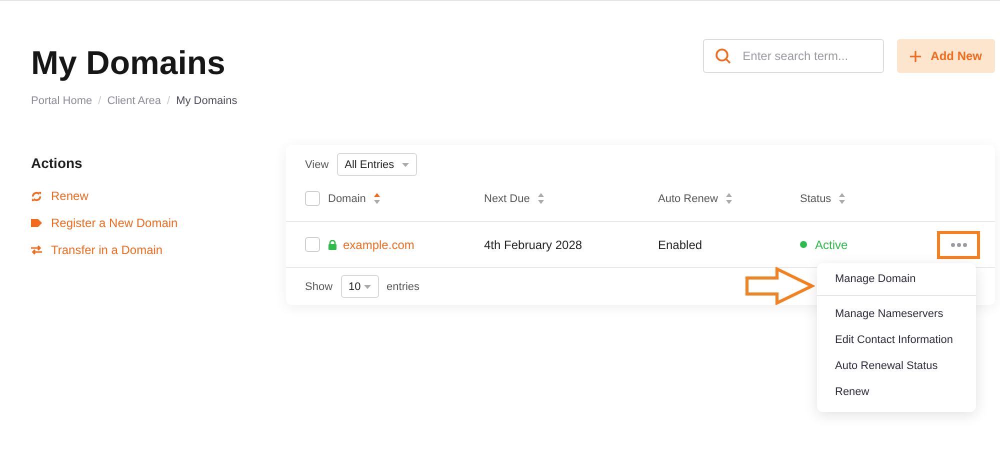 Image resolution: width=1000 pixels, height=455 pixels. Describe the element at coordinates (915, 56) in the screenshot. I see `plus-icon` at that location.